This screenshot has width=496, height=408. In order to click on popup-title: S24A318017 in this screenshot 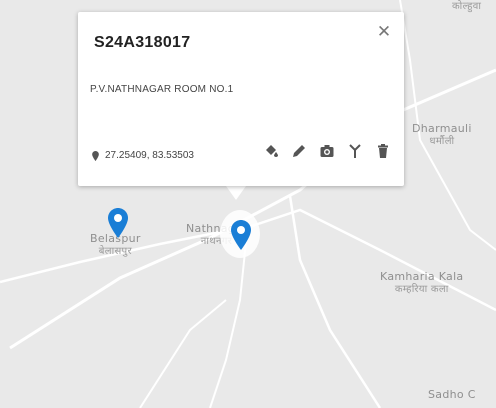, I will do `click(142, 42)`.